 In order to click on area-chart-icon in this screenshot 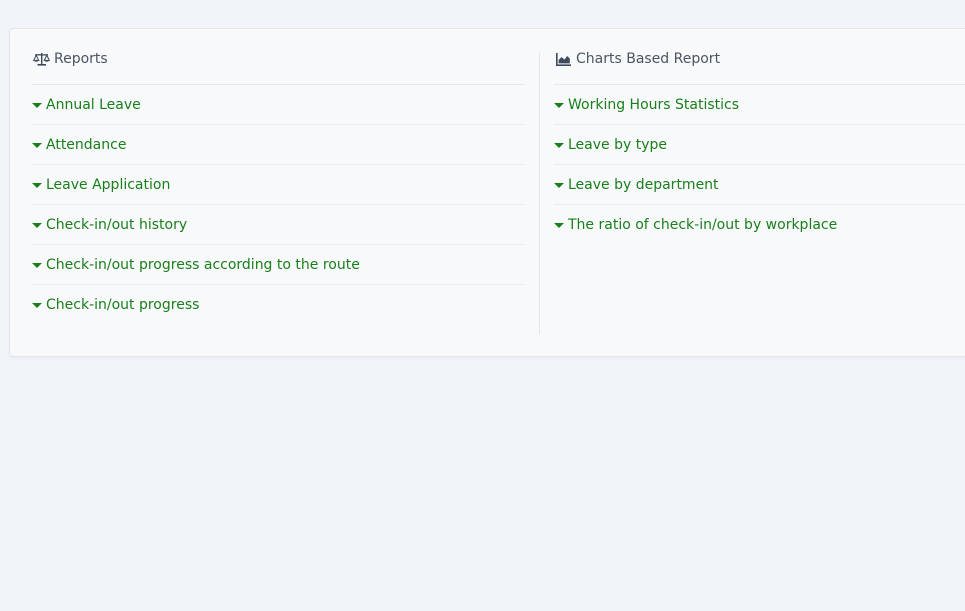, I will do `click(563, 59)`.